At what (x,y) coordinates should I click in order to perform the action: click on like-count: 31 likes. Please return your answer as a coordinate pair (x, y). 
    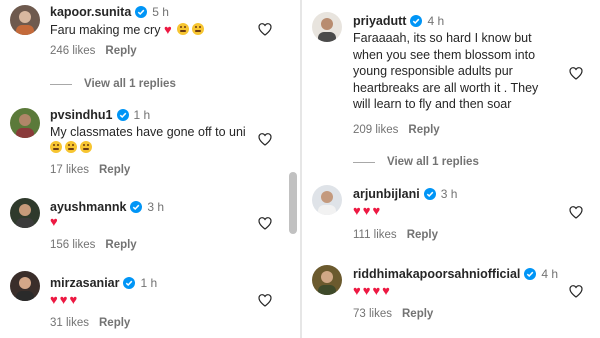
    Looking at the image, I should click on (69, 323).